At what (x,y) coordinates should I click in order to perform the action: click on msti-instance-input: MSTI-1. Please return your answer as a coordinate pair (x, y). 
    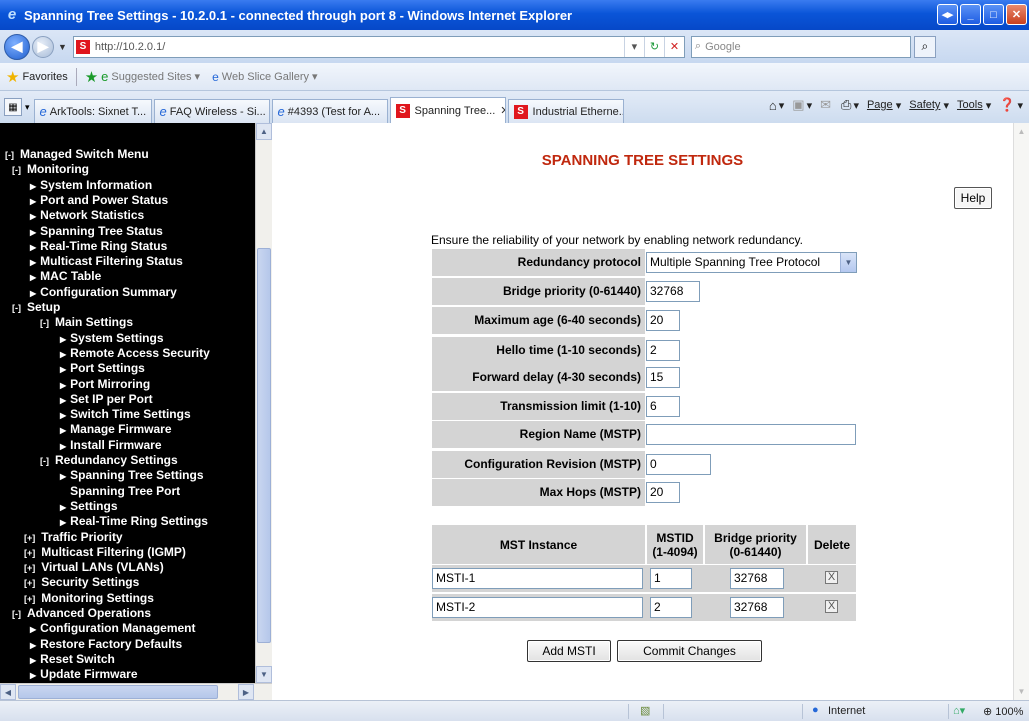
    Looking at the image, I should click on (537, 578).